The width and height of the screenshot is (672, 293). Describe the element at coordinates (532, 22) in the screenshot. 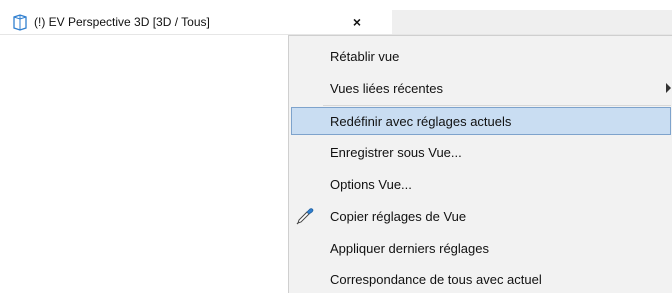

I see `tab-strip-background` at that location.